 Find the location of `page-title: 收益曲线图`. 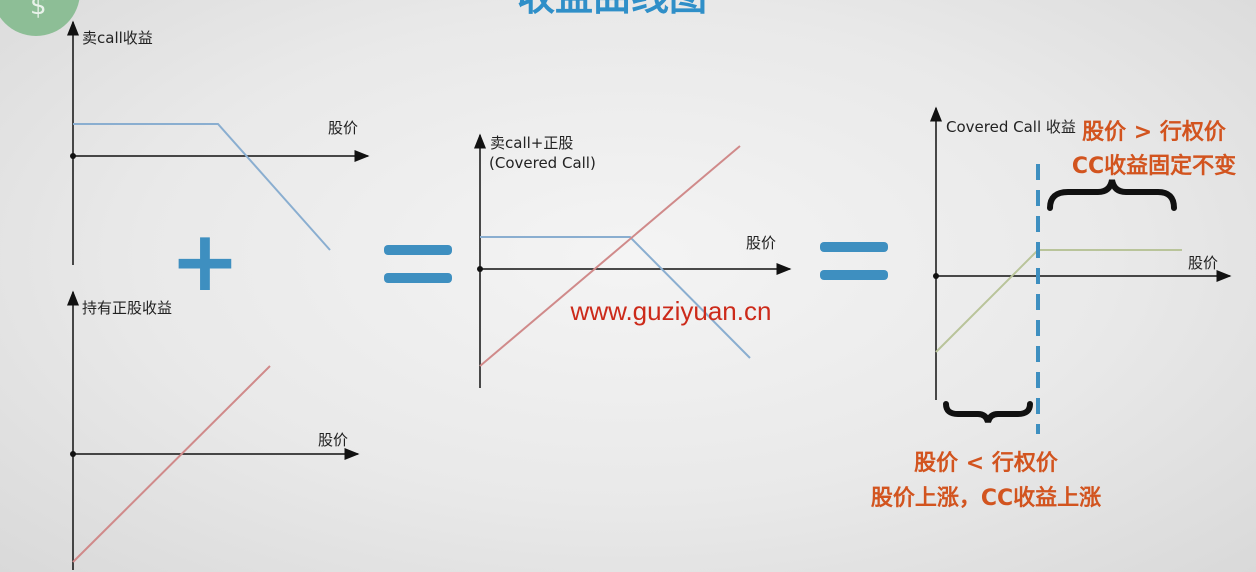

page-title: 收益曲线图 is located at coordinates (612, 9).